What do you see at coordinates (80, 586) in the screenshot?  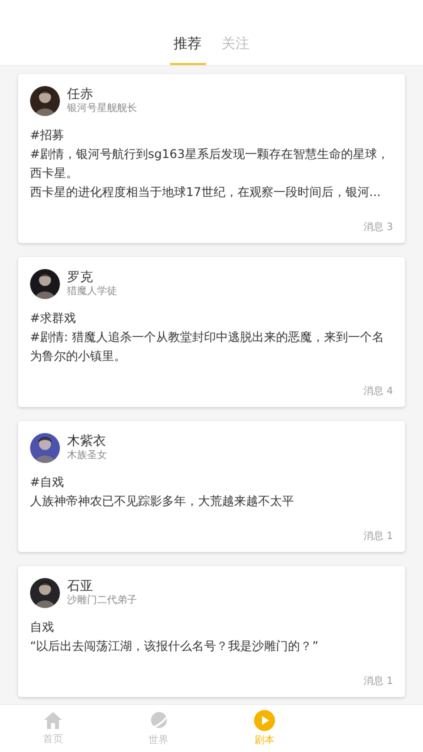 I see `user-name: 石亚` at bounding box center [80, 586].